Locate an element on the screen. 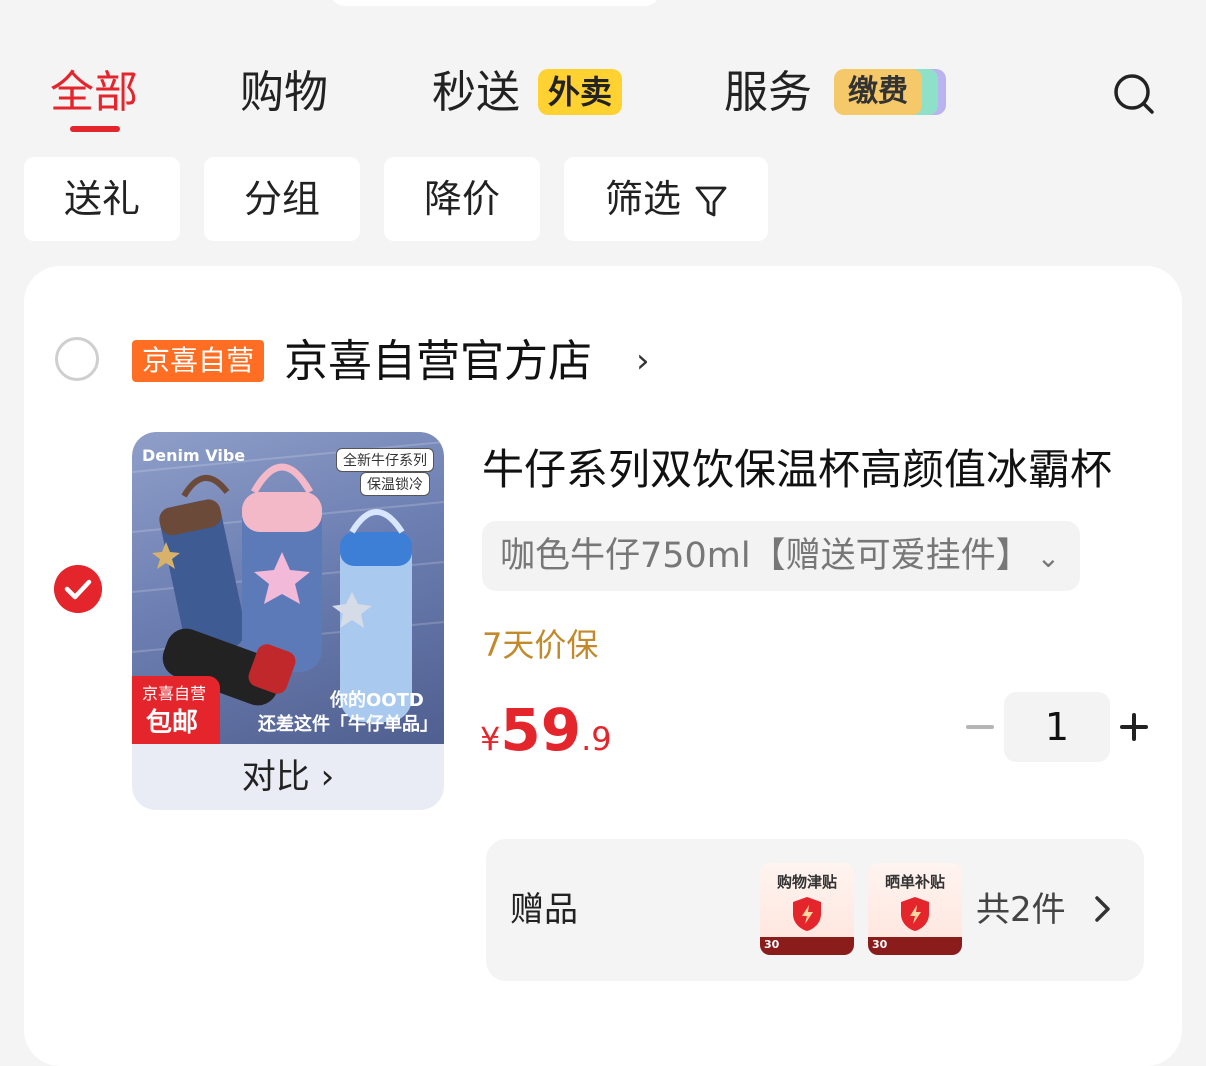  express-badge: 外卖 is located at coordinates (580, 92).